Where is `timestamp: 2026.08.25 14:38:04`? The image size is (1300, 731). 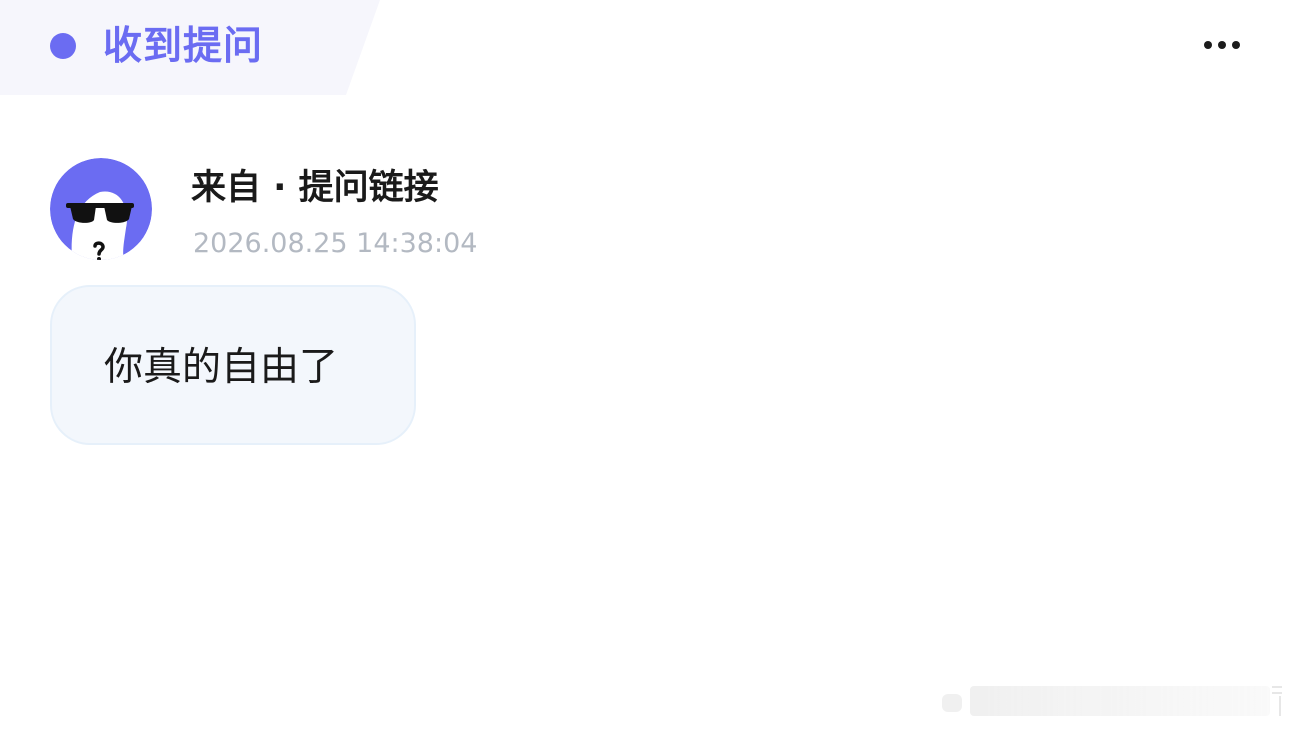
timestamp: 2026.08.25 14:38:04 is located at coordinates (335, 243).